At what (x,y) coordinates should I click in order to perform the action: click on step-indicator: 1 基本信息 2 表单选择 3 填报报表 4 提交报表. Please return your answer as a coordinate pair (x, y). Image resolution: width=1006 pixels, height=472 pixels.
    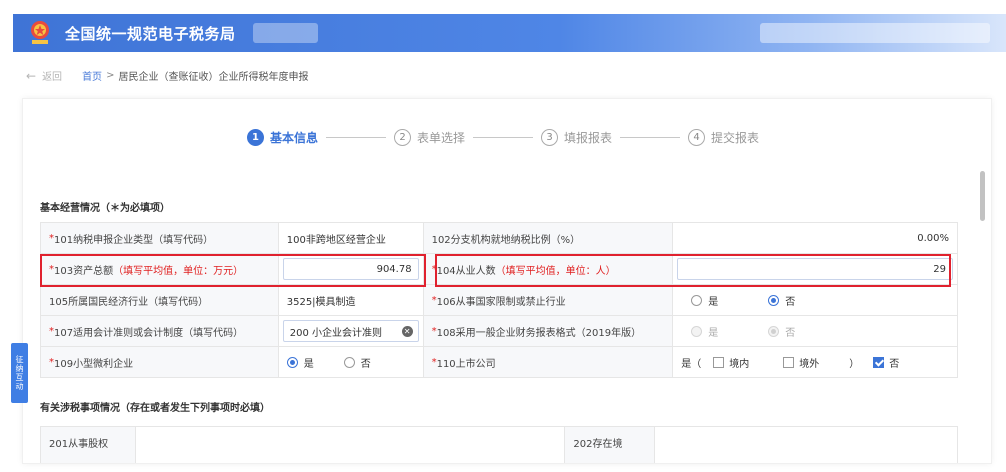
    Looking at the image, I should click on (503, 137).